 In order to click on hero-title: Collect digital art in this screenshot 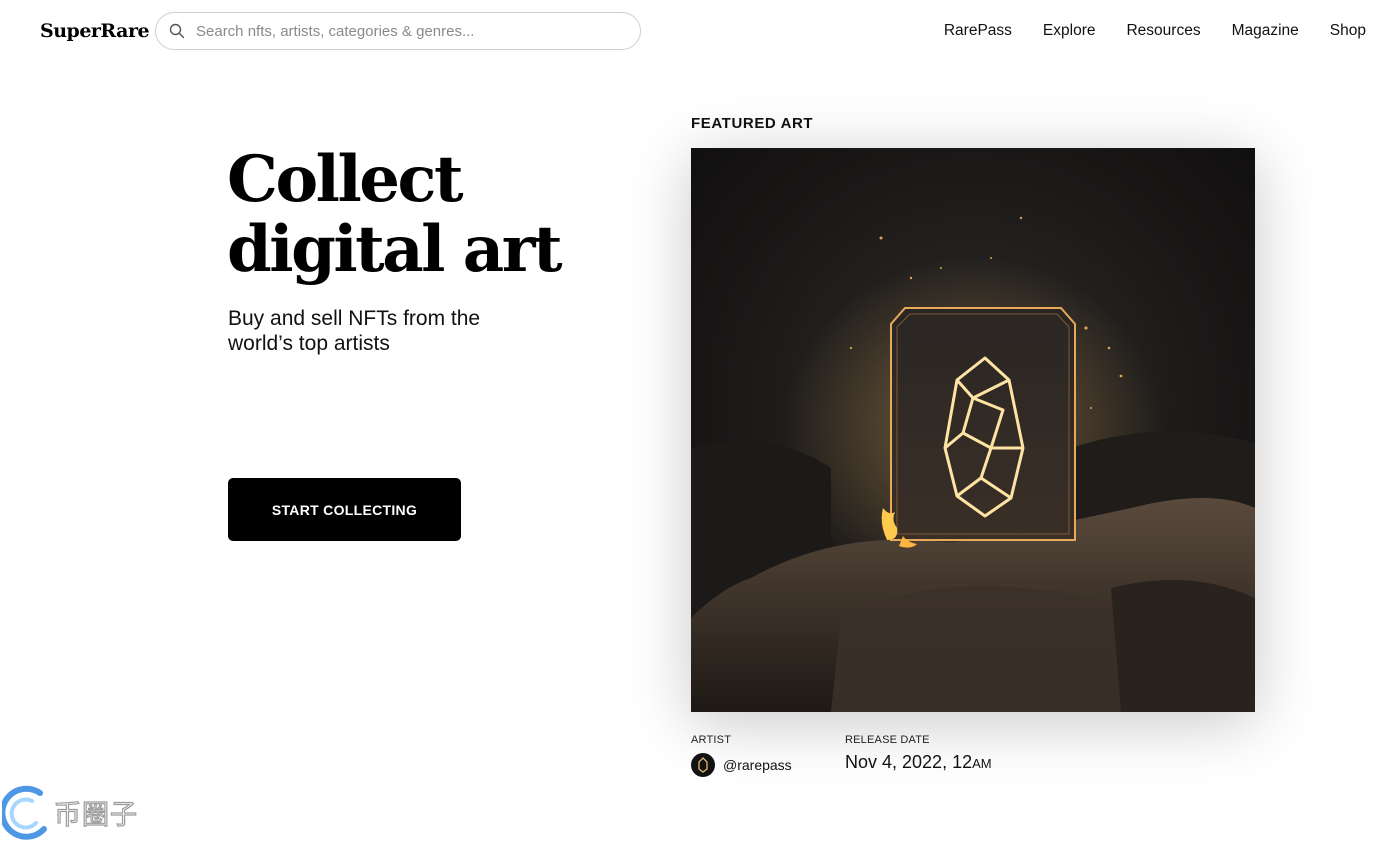, I will do `click(395, 214)`.